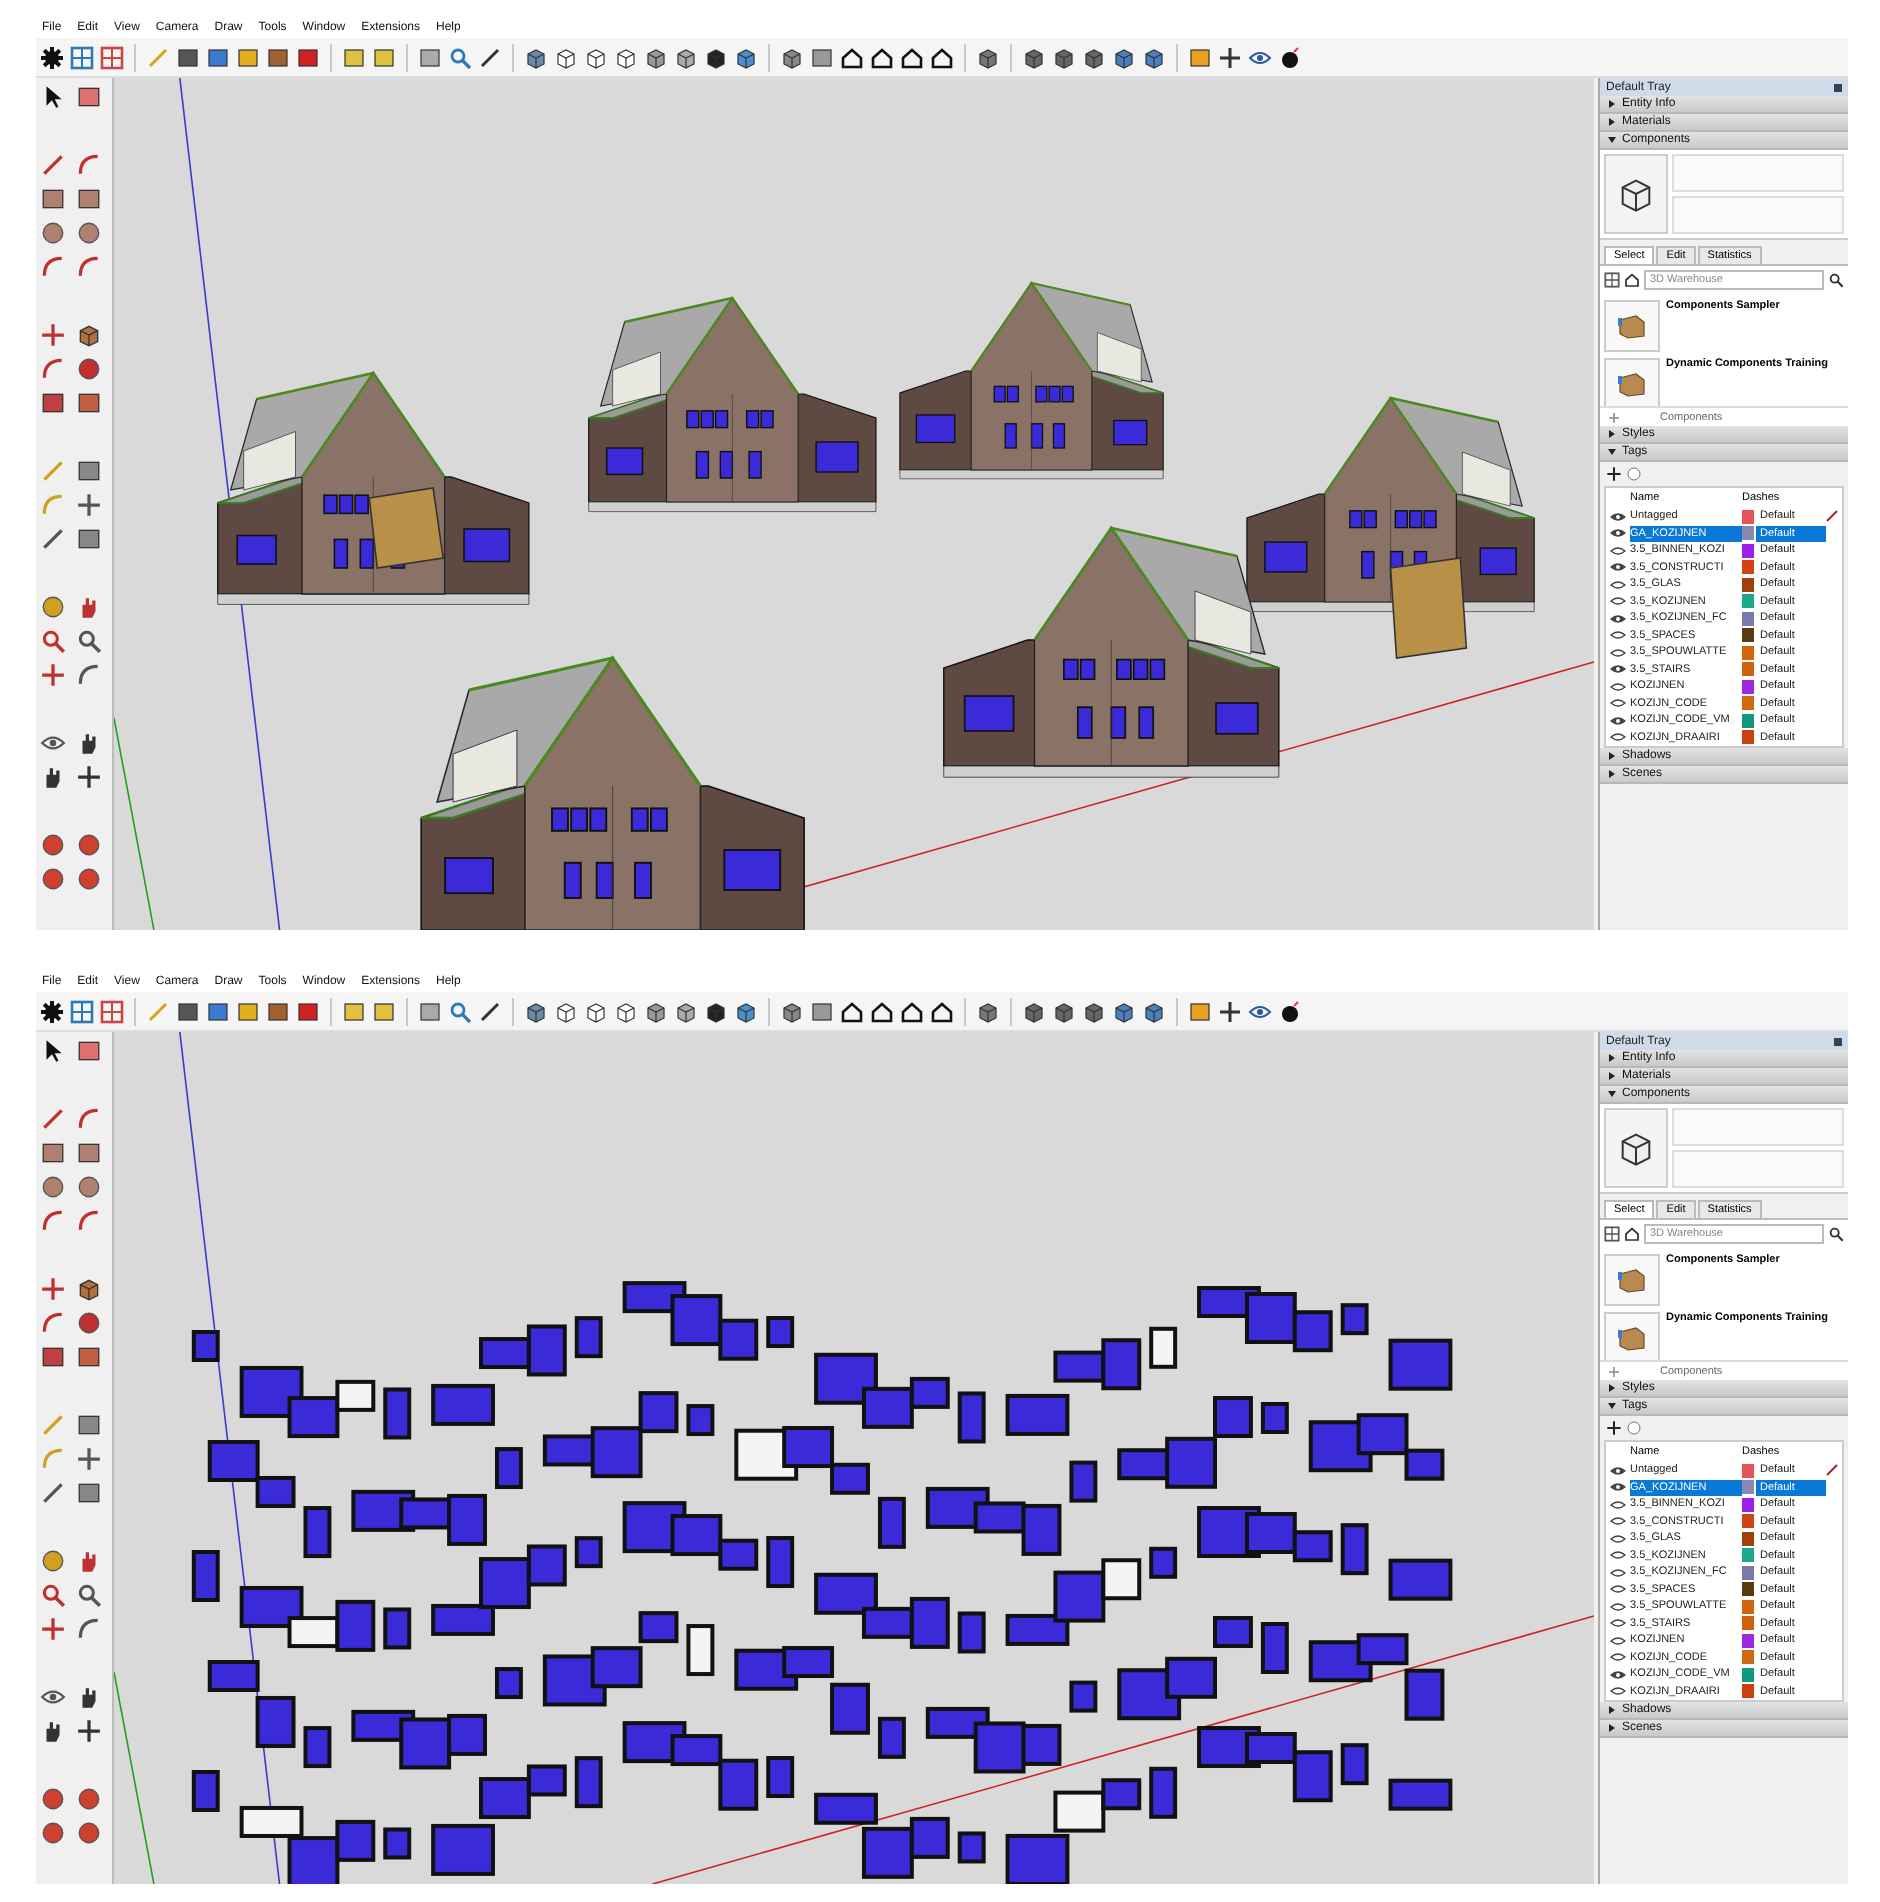 The height and width of the screenshot is (1902, 1880). Describe the element at coordinates (53, 1153) in the screenshot. I see `rectangle-icon` at that location.